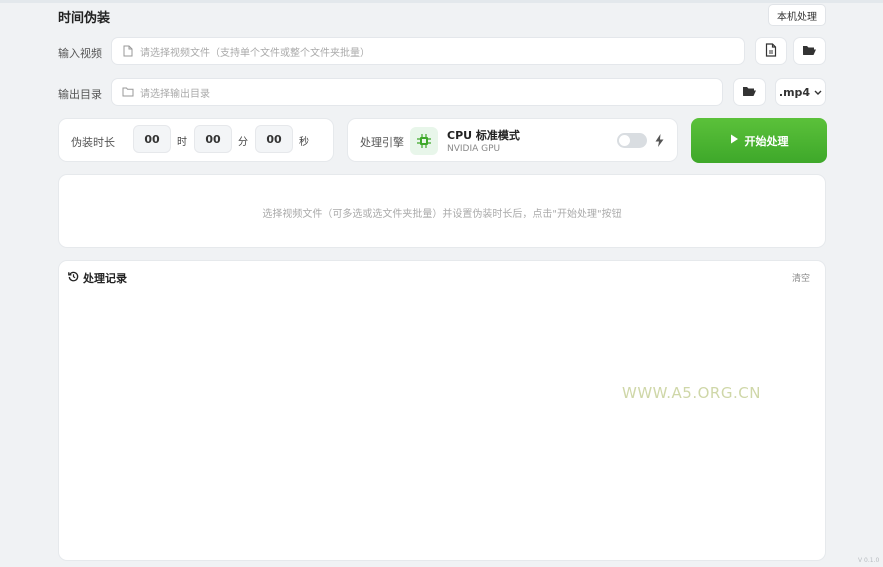  Describe the element at coordinates (441, 1) in the screenshot. I see `top-border` at that location.